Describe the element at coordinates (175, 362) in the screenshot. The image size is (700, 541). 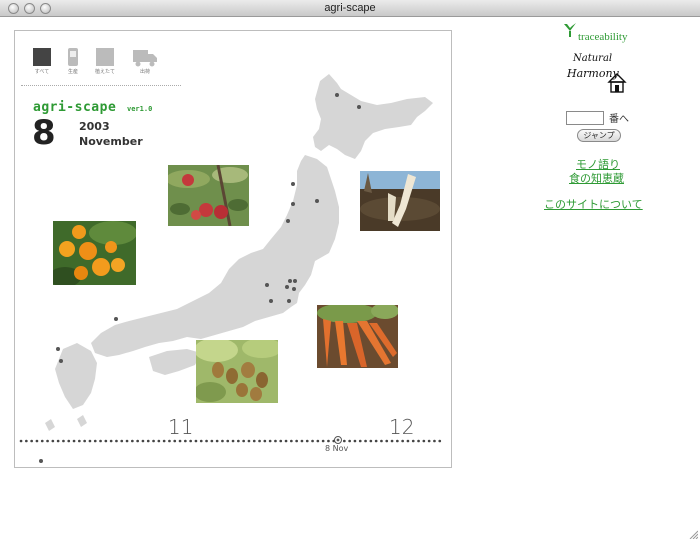
I see `map-shikoku` at that location.